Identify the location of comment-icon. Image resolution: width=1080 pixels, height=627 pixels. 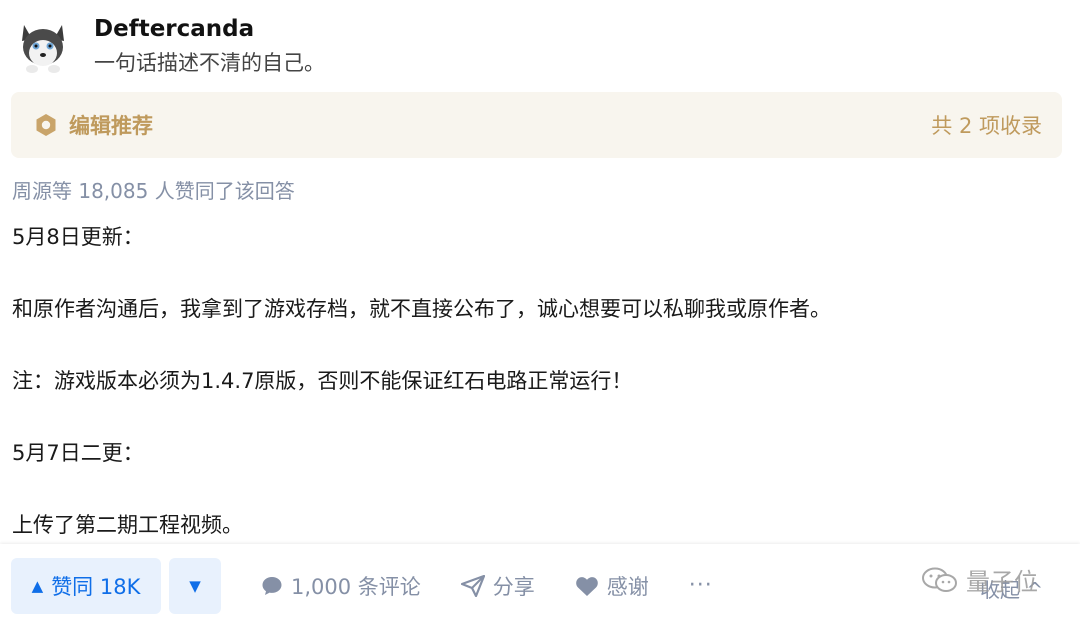
(272, 585).